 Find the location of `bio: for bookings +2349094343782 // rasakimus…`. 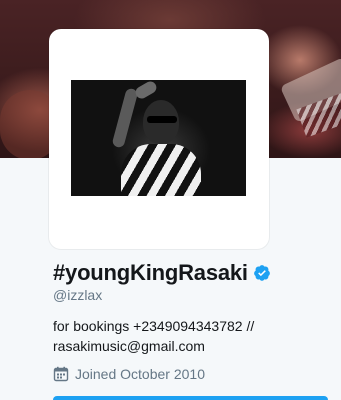

bio: for bookings +2349094343782 // rasakimus… is located at coordinates (188, 336).